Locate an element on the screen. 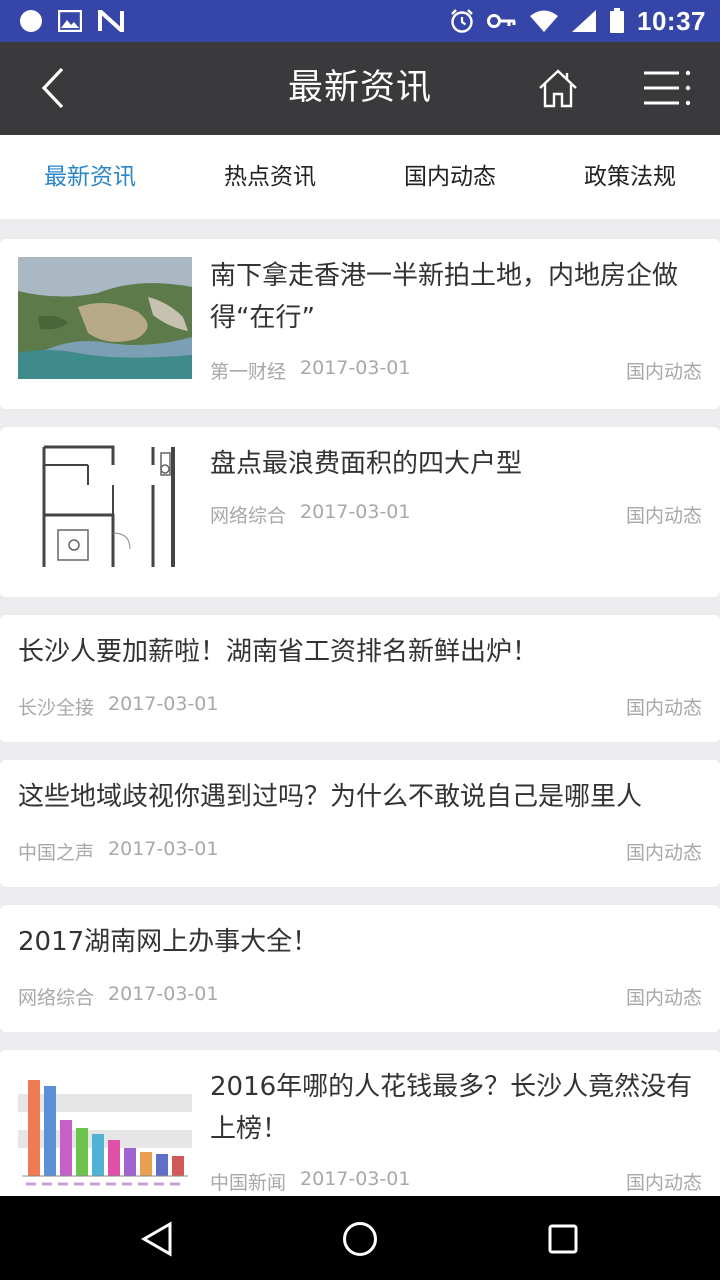 This screenshot has height=1280, width=720. system-nav-bar is located at coordinates (360, 1238).